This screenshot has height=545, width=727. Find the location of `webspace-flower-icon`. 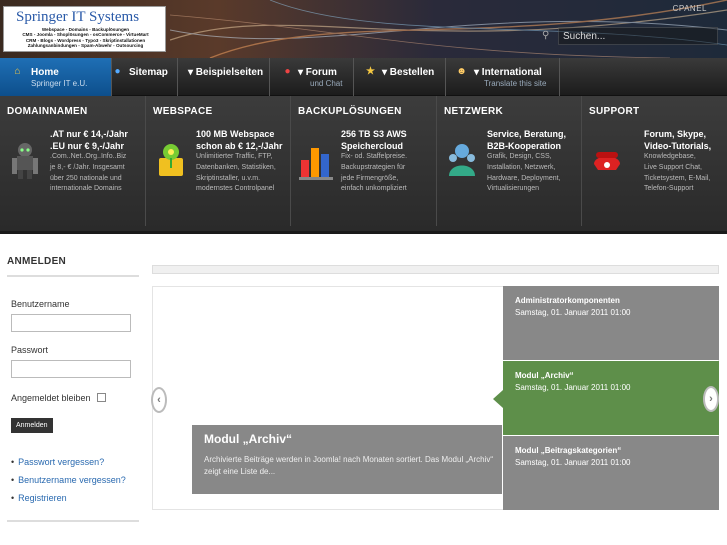

webspace-flower-icon is located at coordinates (171, 160).